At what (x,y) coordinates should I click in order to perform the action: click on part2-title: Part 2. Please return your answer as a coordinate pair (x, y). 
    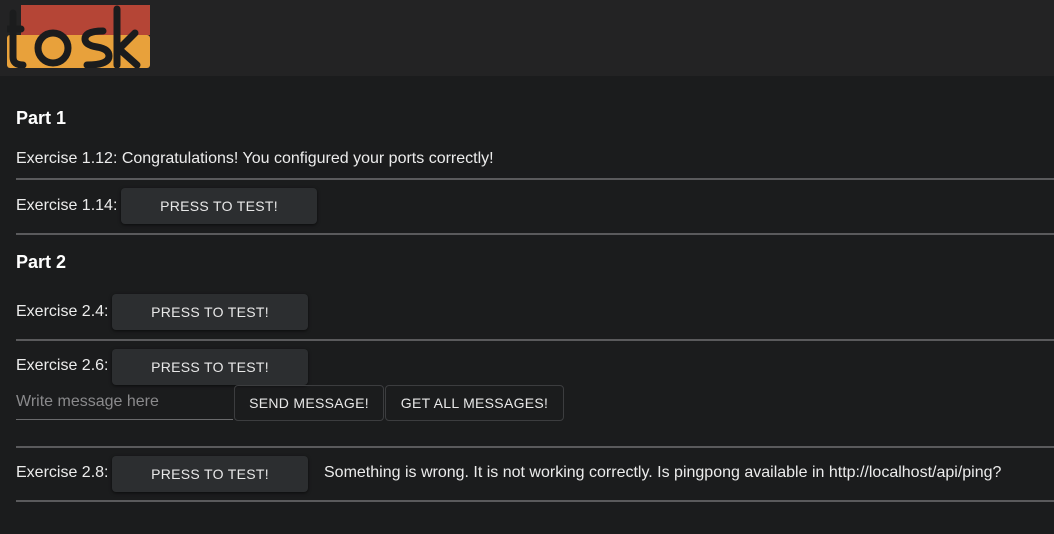
    Looking at the image, I should click on (41, 262).